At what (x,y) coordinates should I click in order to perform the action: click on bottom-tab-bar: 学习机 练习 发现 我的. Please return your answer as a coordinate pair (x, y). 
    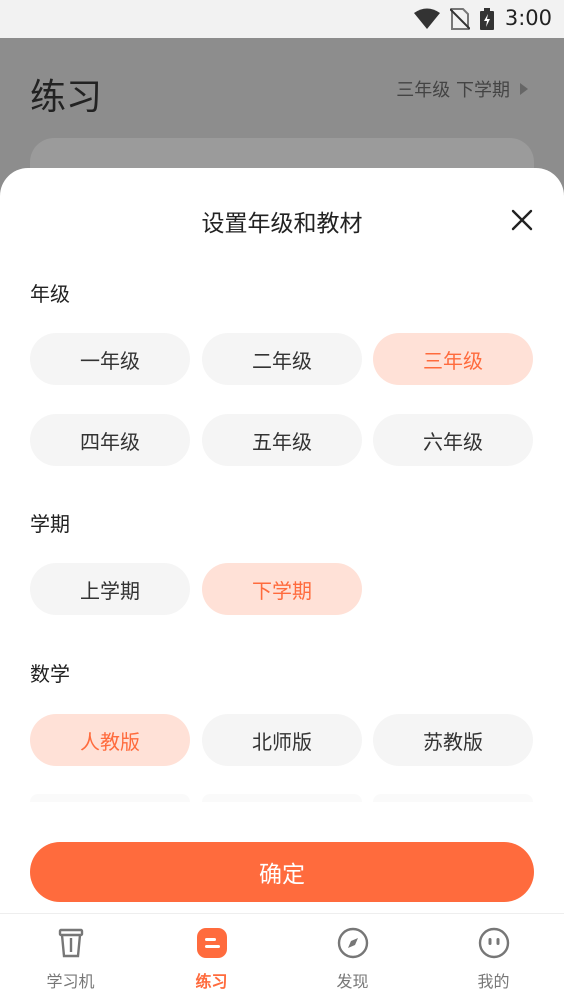
    Looking at the image, I should click on (282, 957).